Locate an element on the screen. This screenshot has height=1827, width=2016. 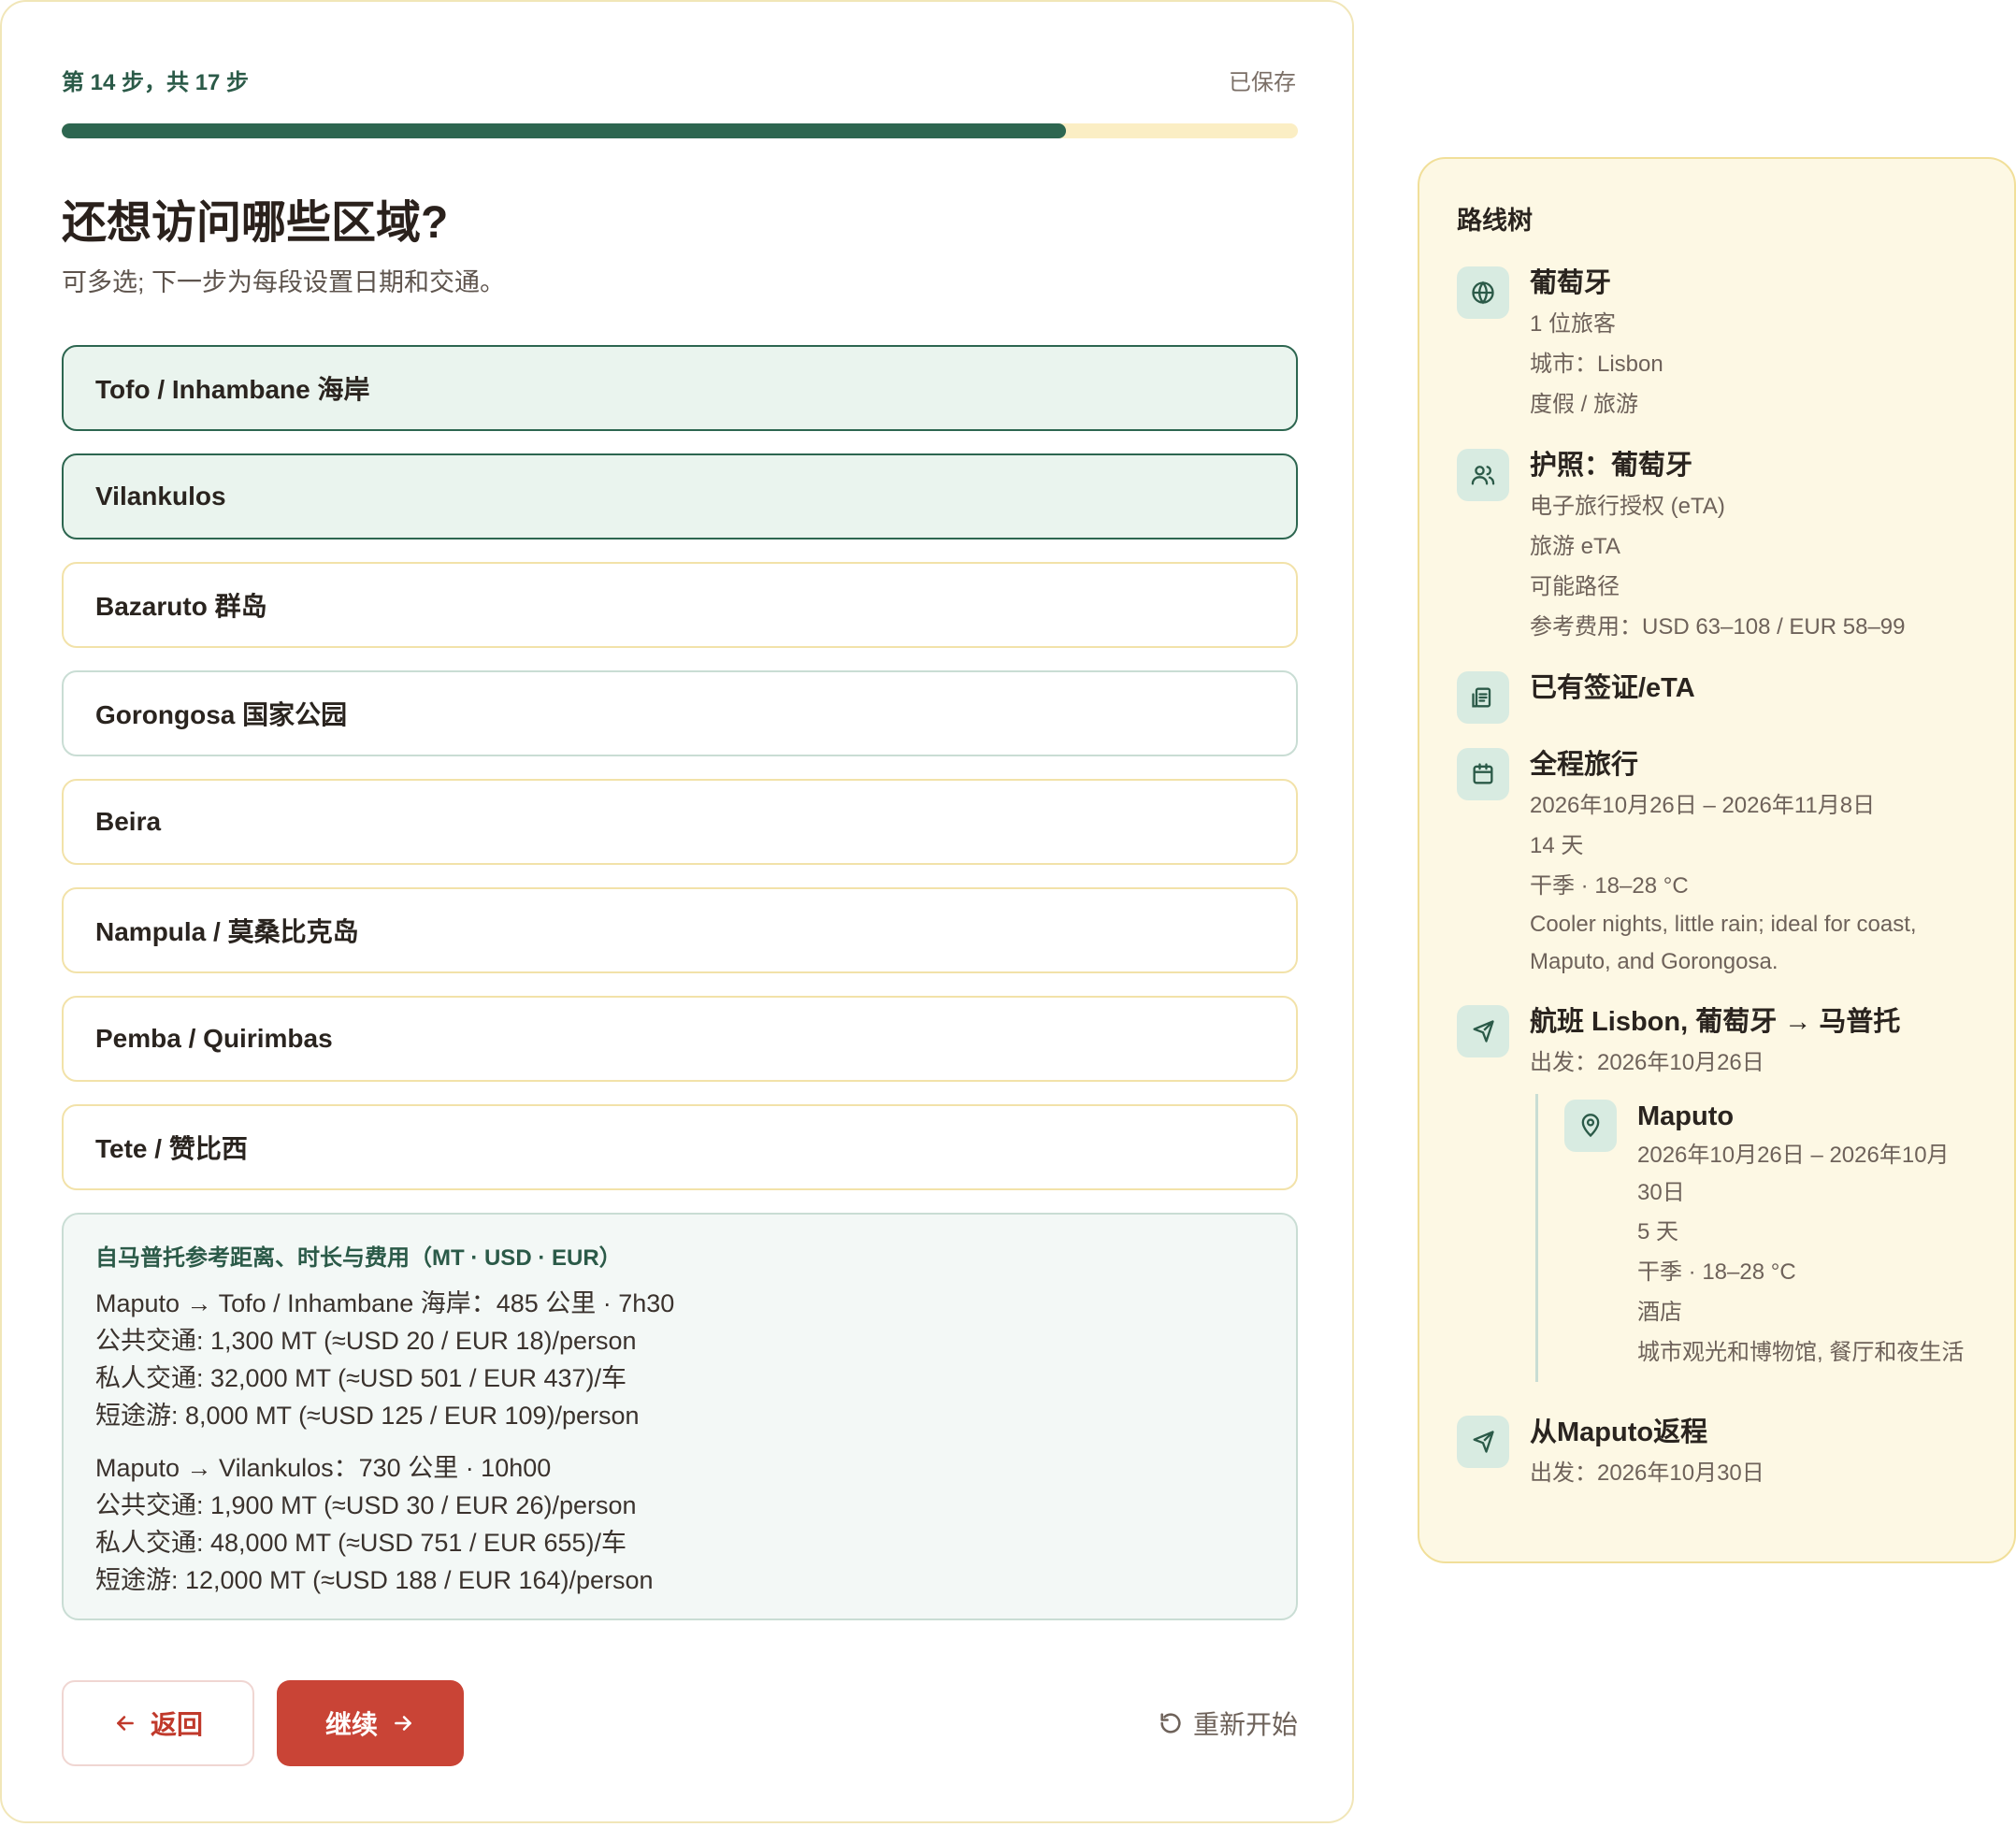
trip-season: 干季 · 18–28 °C is located at coordinates (1609, 886).